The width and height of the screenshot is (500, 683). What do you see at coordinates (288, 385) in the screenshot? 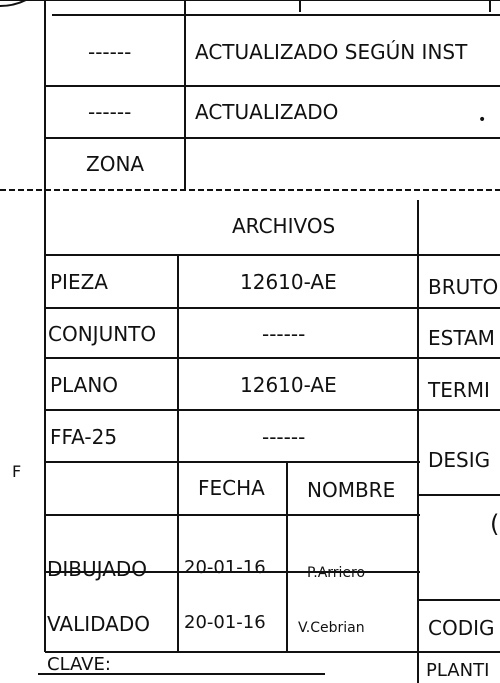
I see `file-value-plano: 12610-AE` at bounding box center [288, 385].